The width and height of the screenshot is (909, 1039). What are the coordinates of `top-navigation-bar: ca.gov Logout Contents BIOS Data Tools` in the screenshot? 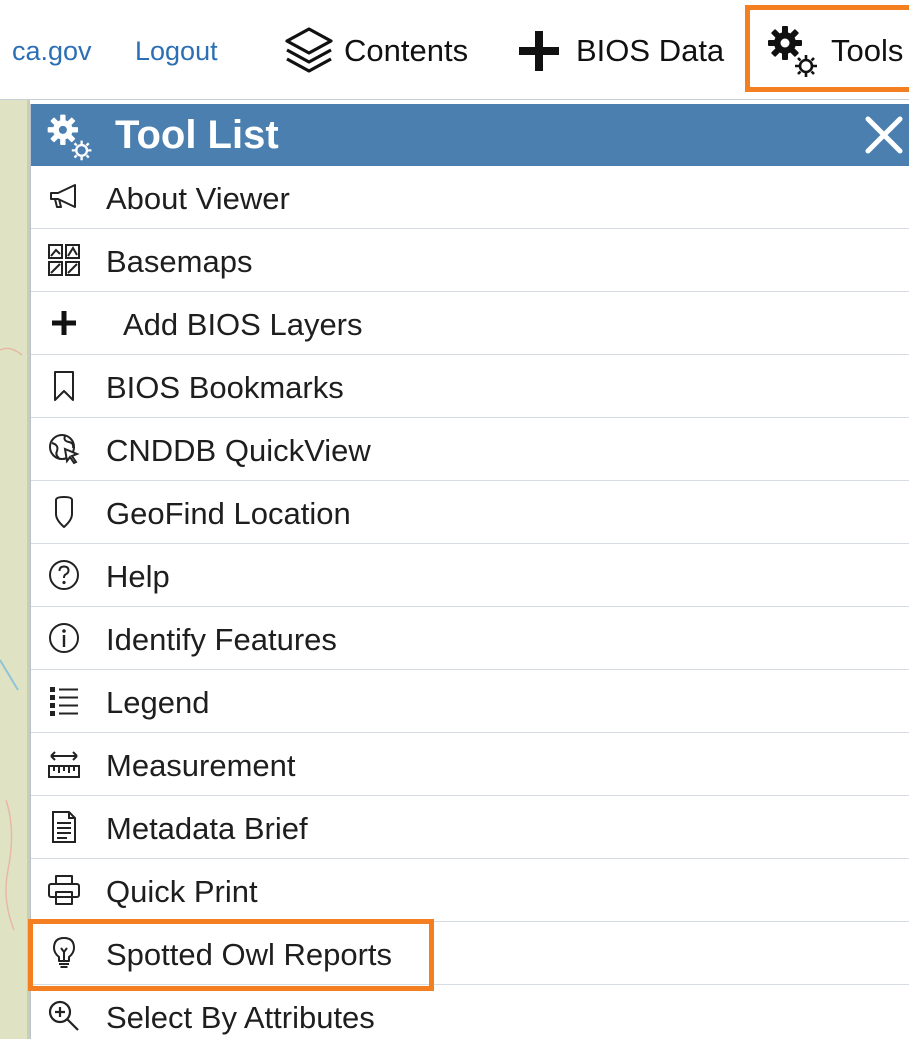 It's located at (454, 50).